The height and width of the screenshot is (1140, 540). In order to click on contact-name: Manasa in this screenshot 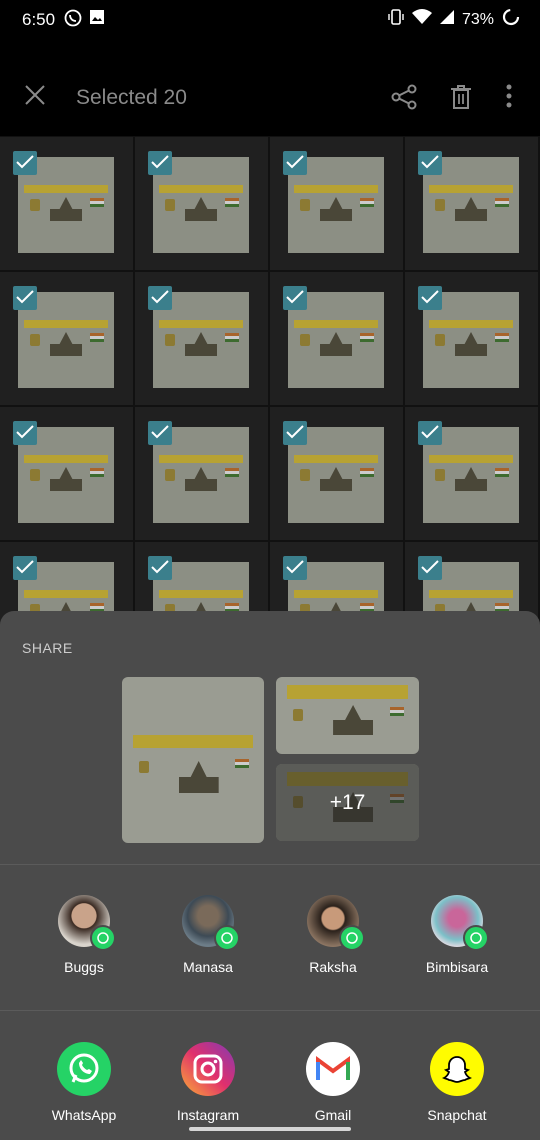, I will do `click(208, 967)`.